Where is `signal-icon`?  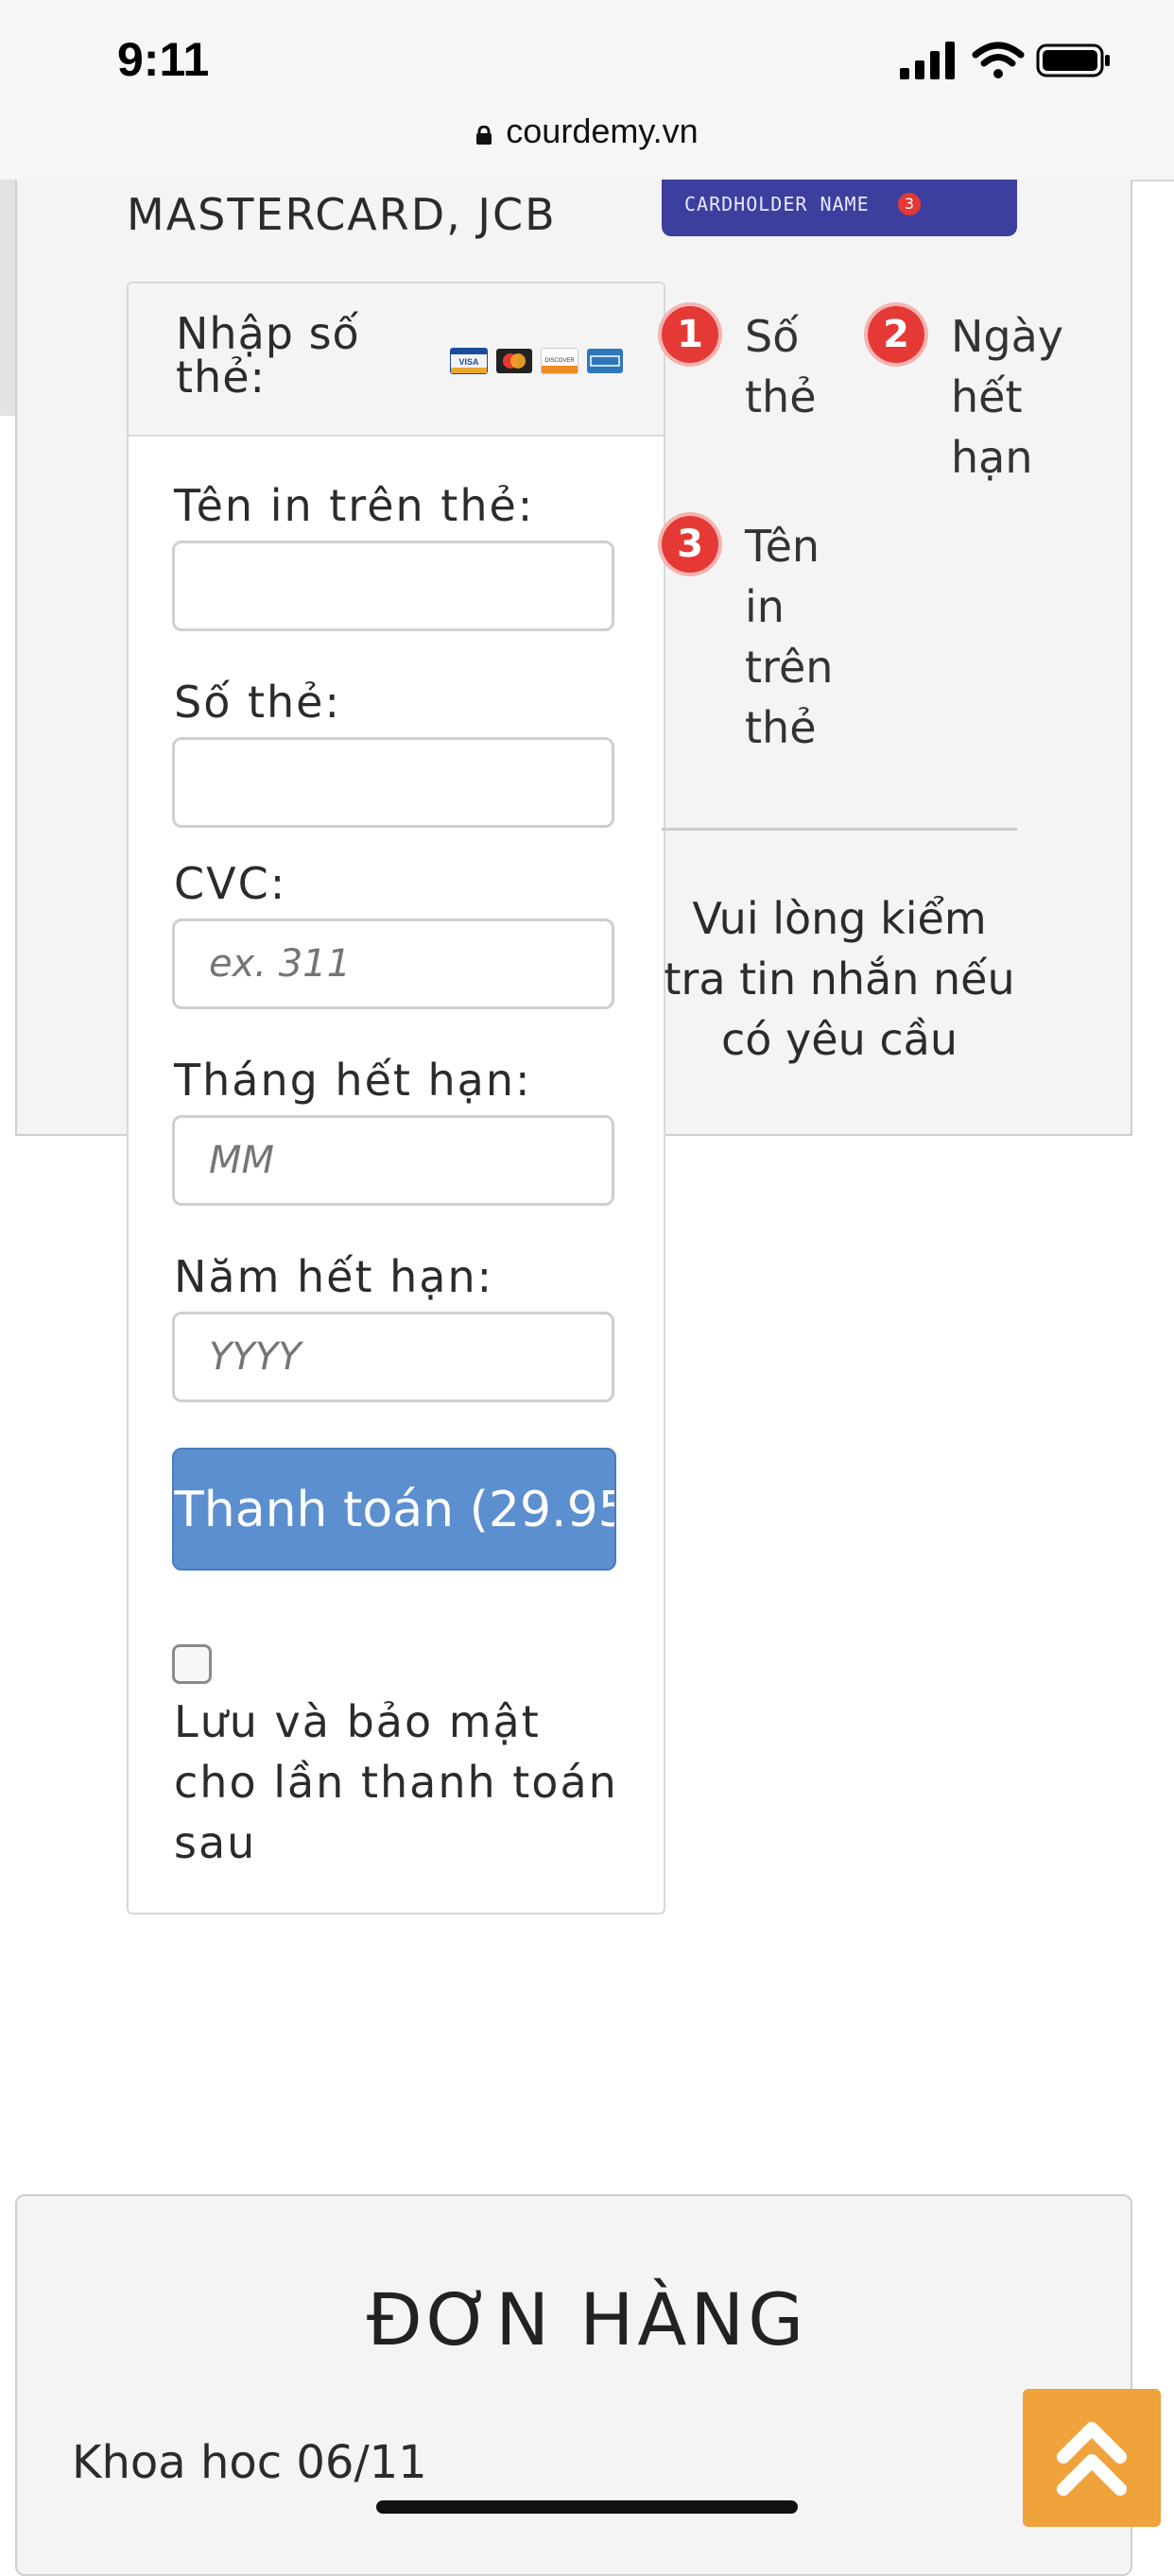 signal-icon is located at coordinates (927, 60).